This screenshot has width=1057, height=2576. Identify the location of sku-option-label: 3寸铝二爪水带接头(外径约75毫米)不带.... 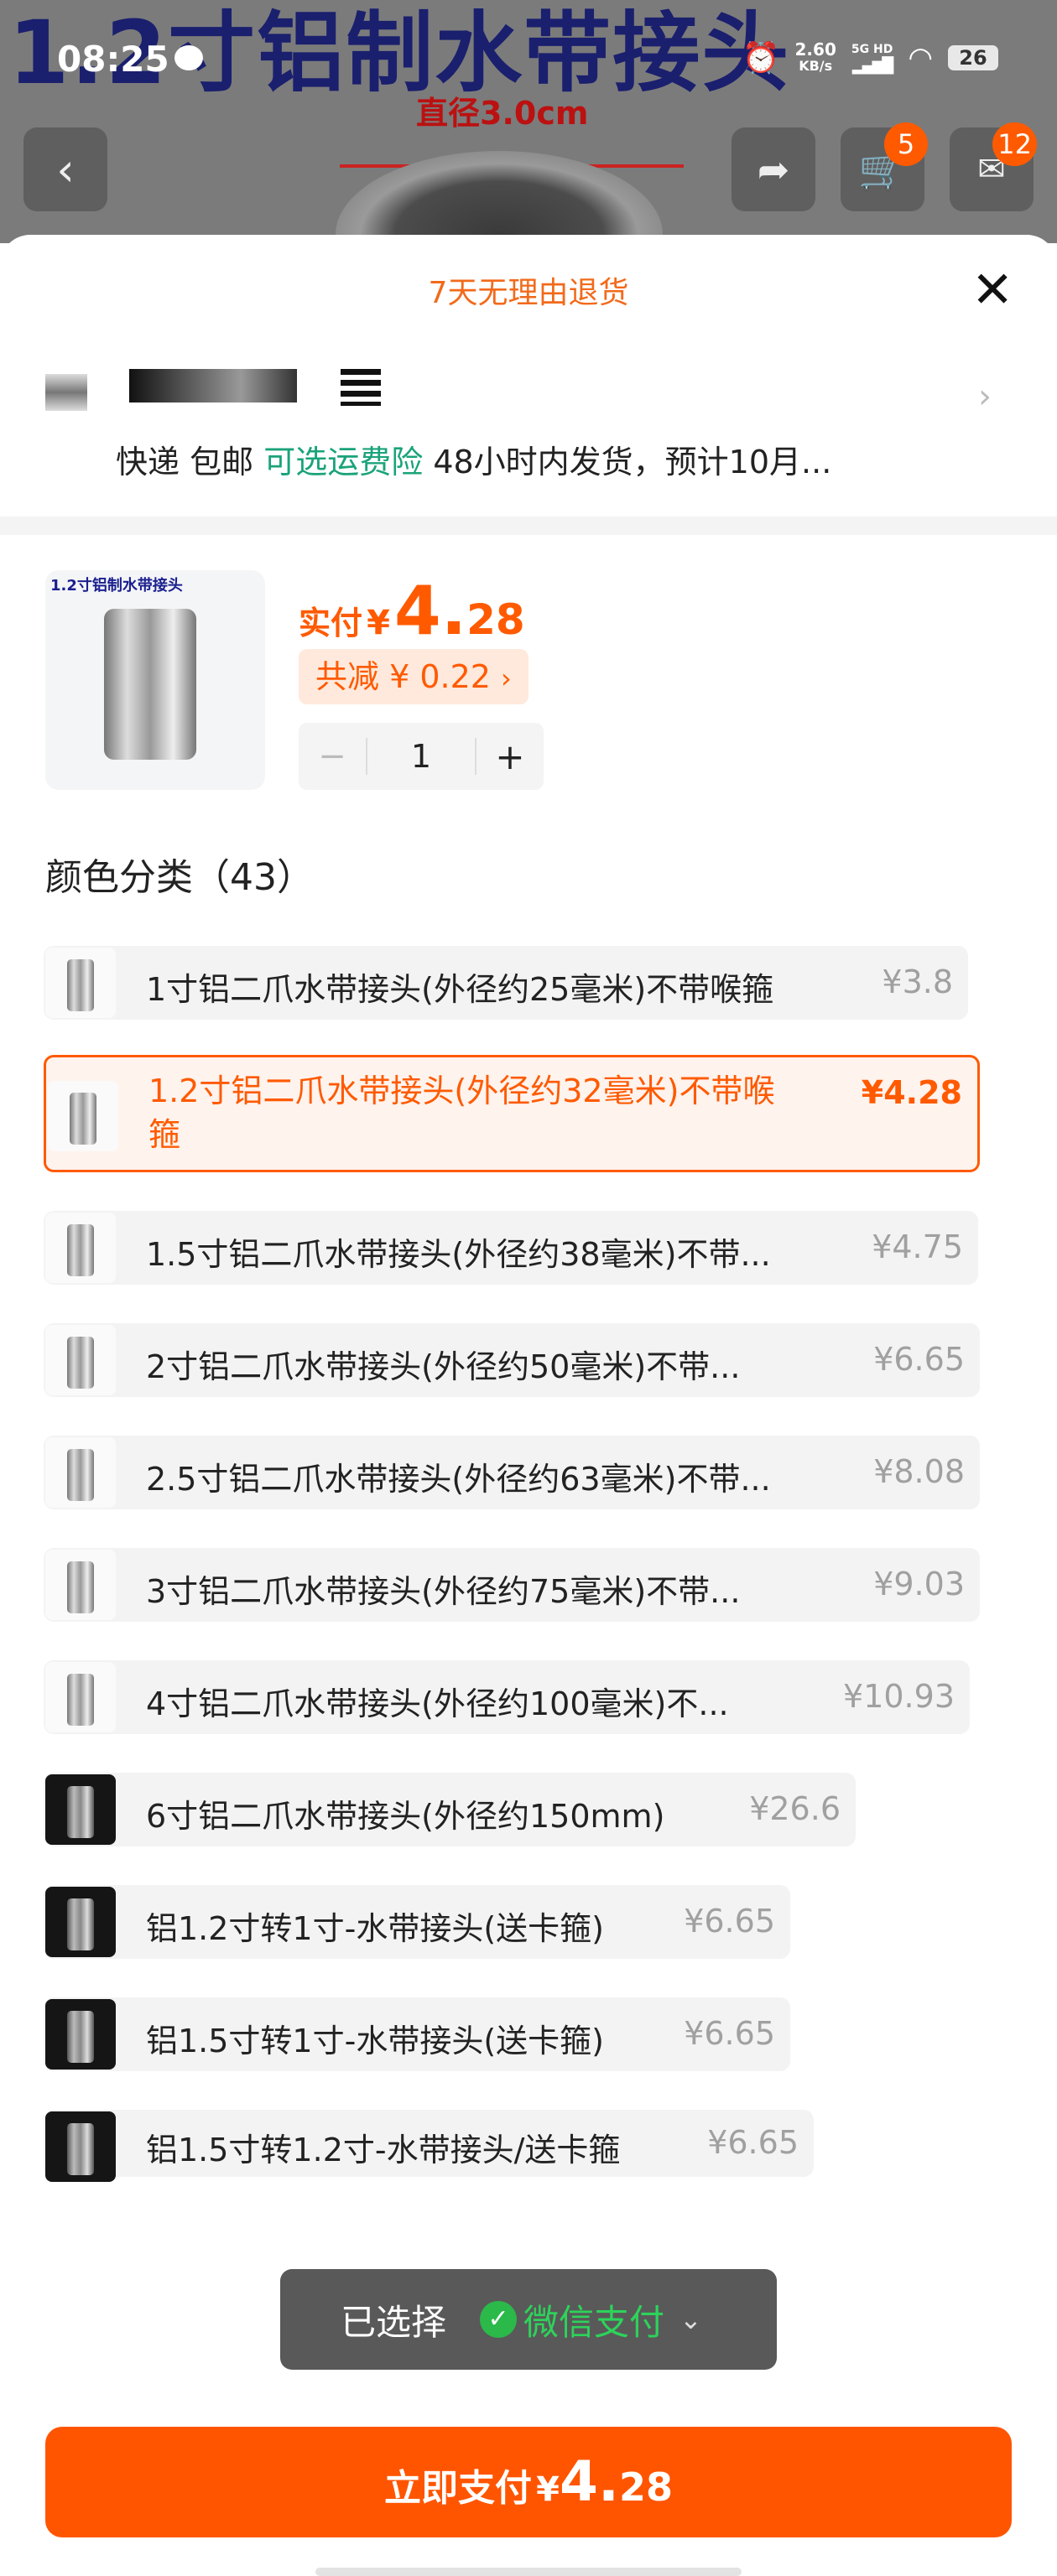
(444, 1591).